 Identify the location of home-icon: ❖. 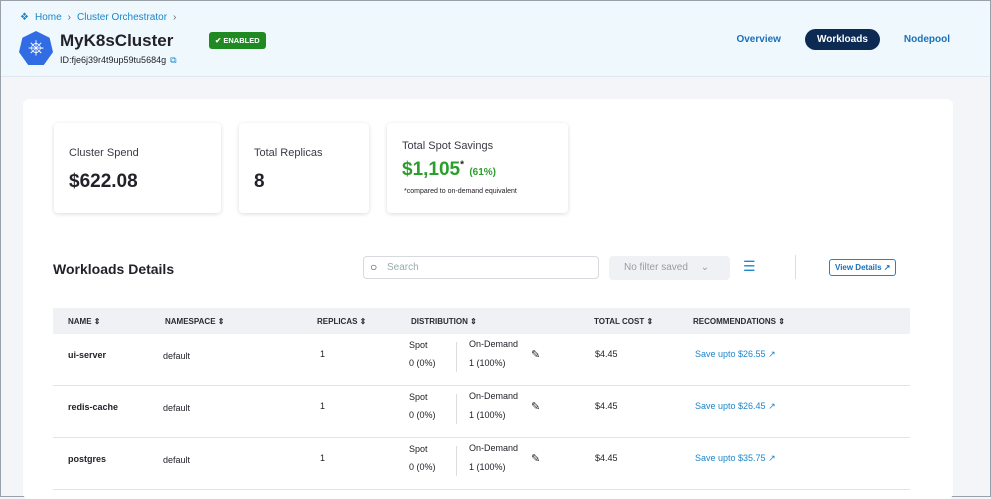
(24, 17).